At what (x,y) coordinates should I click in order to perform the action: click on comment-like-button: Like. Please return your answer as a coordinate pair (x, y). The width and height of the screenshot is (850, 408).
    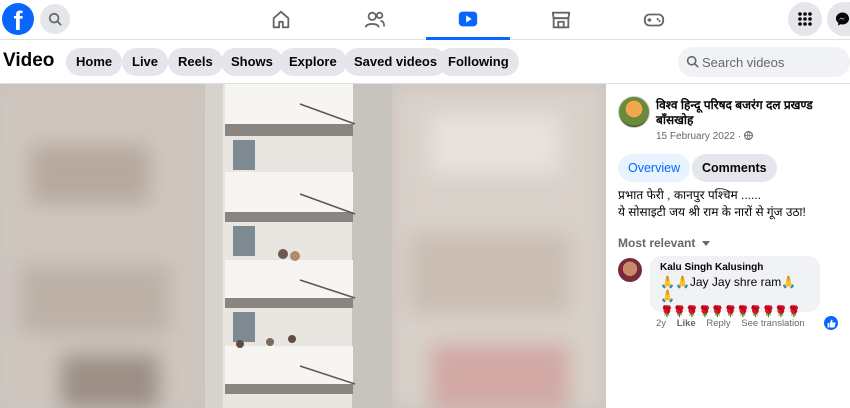
    Looking at the image, I should click on (686, 323).